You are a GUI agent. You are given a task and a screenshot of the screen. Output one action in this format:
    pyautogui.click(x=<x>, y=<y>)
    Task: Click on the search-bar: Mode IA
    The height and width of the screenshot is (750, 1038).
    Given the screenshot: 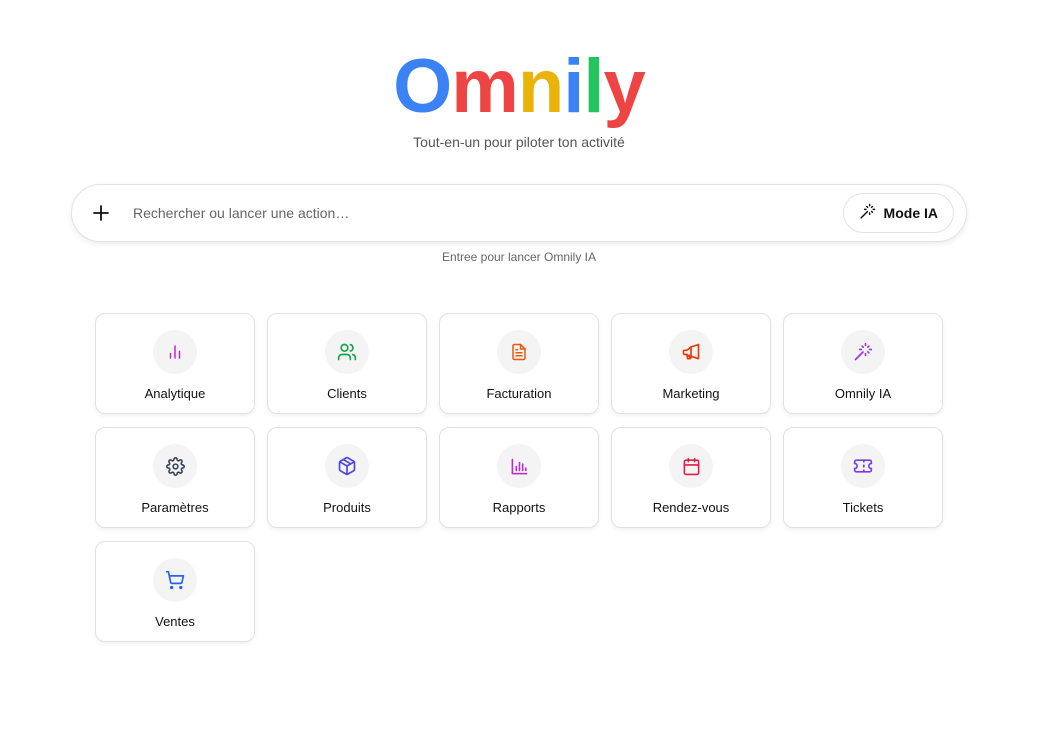 What is the action you would take?
    pyautogui.click(x=519, y=213)
    